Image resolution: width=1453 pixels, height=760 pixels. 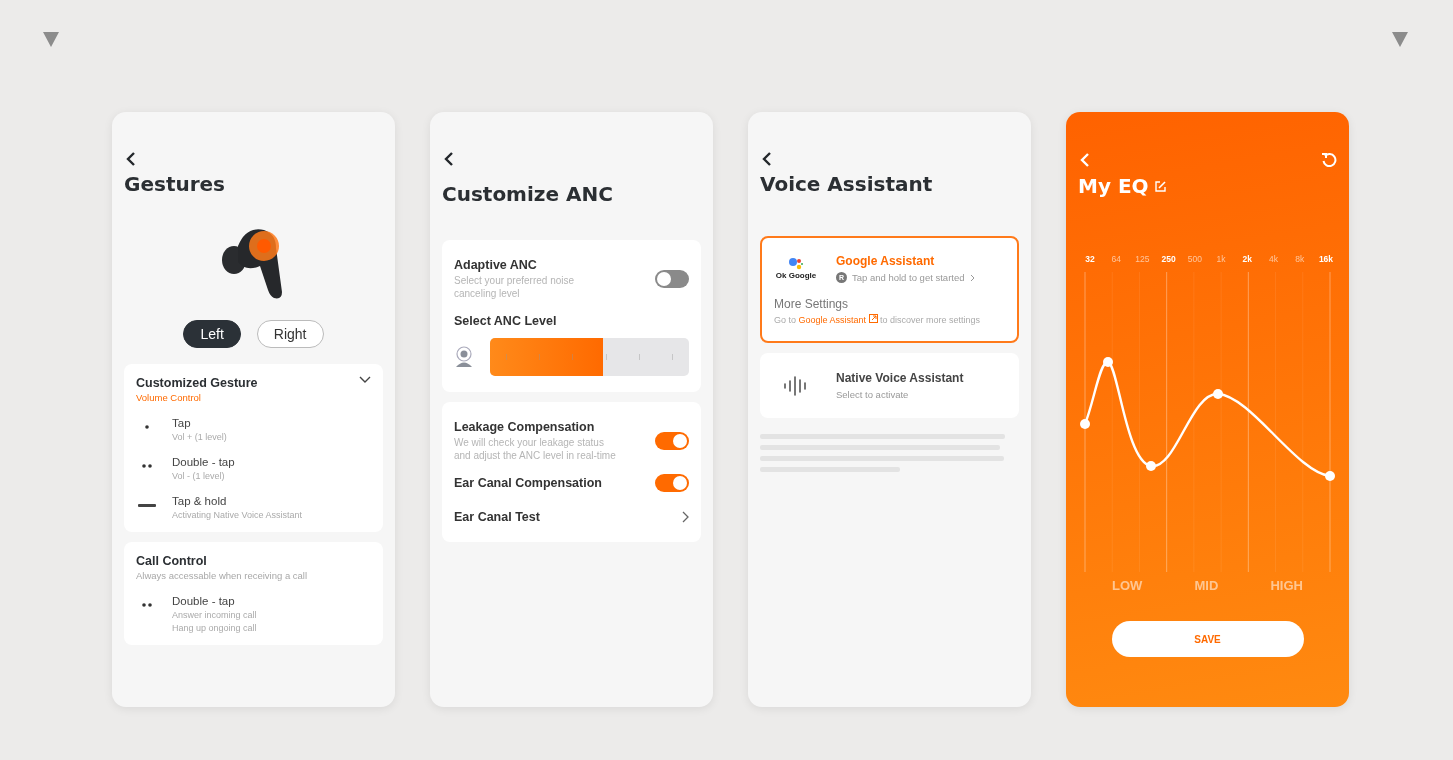 I want to click on section-title: Call Control, so click(x=172, y=561).